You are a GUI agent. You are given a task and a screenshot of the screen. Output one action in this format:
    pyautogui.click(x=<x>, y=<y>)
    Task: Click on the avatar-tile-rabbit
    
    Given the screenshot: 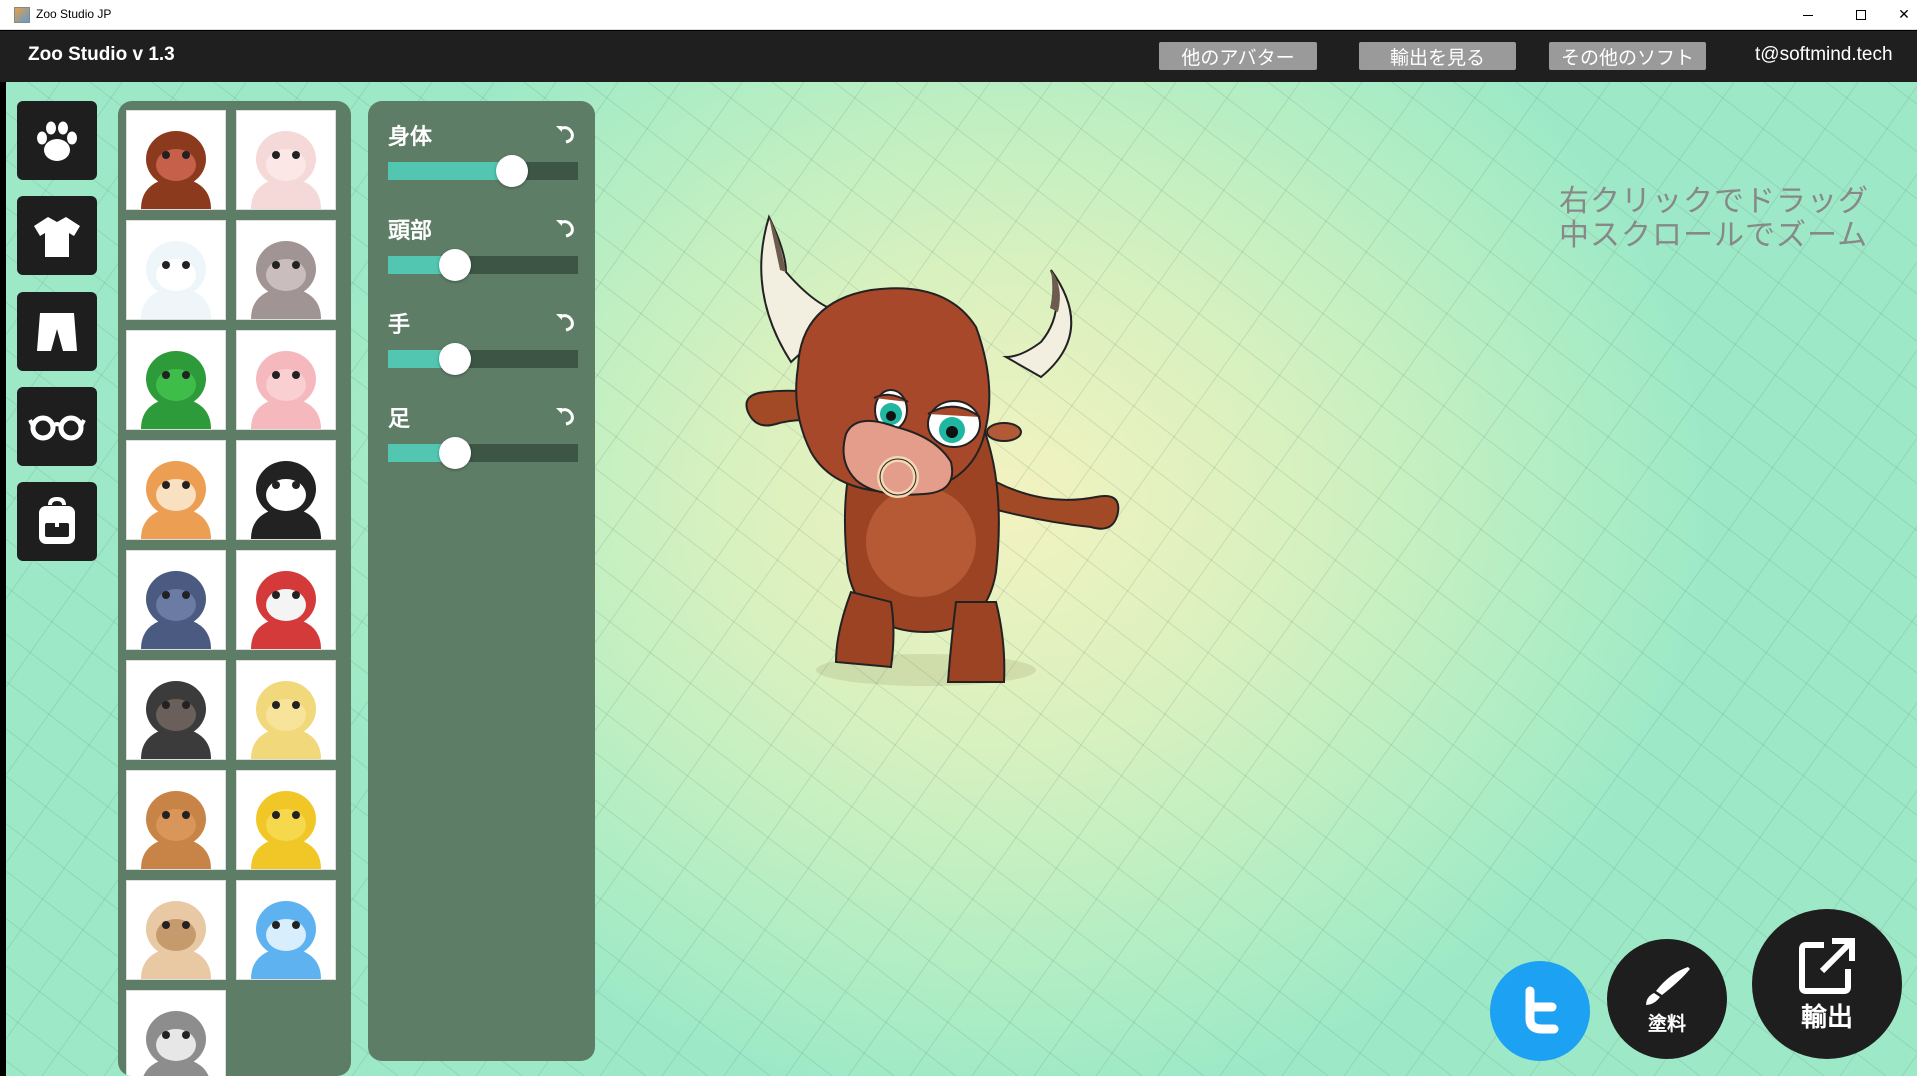 What is the action you would take?
    pyautogui.click(x=286, y=270)
    